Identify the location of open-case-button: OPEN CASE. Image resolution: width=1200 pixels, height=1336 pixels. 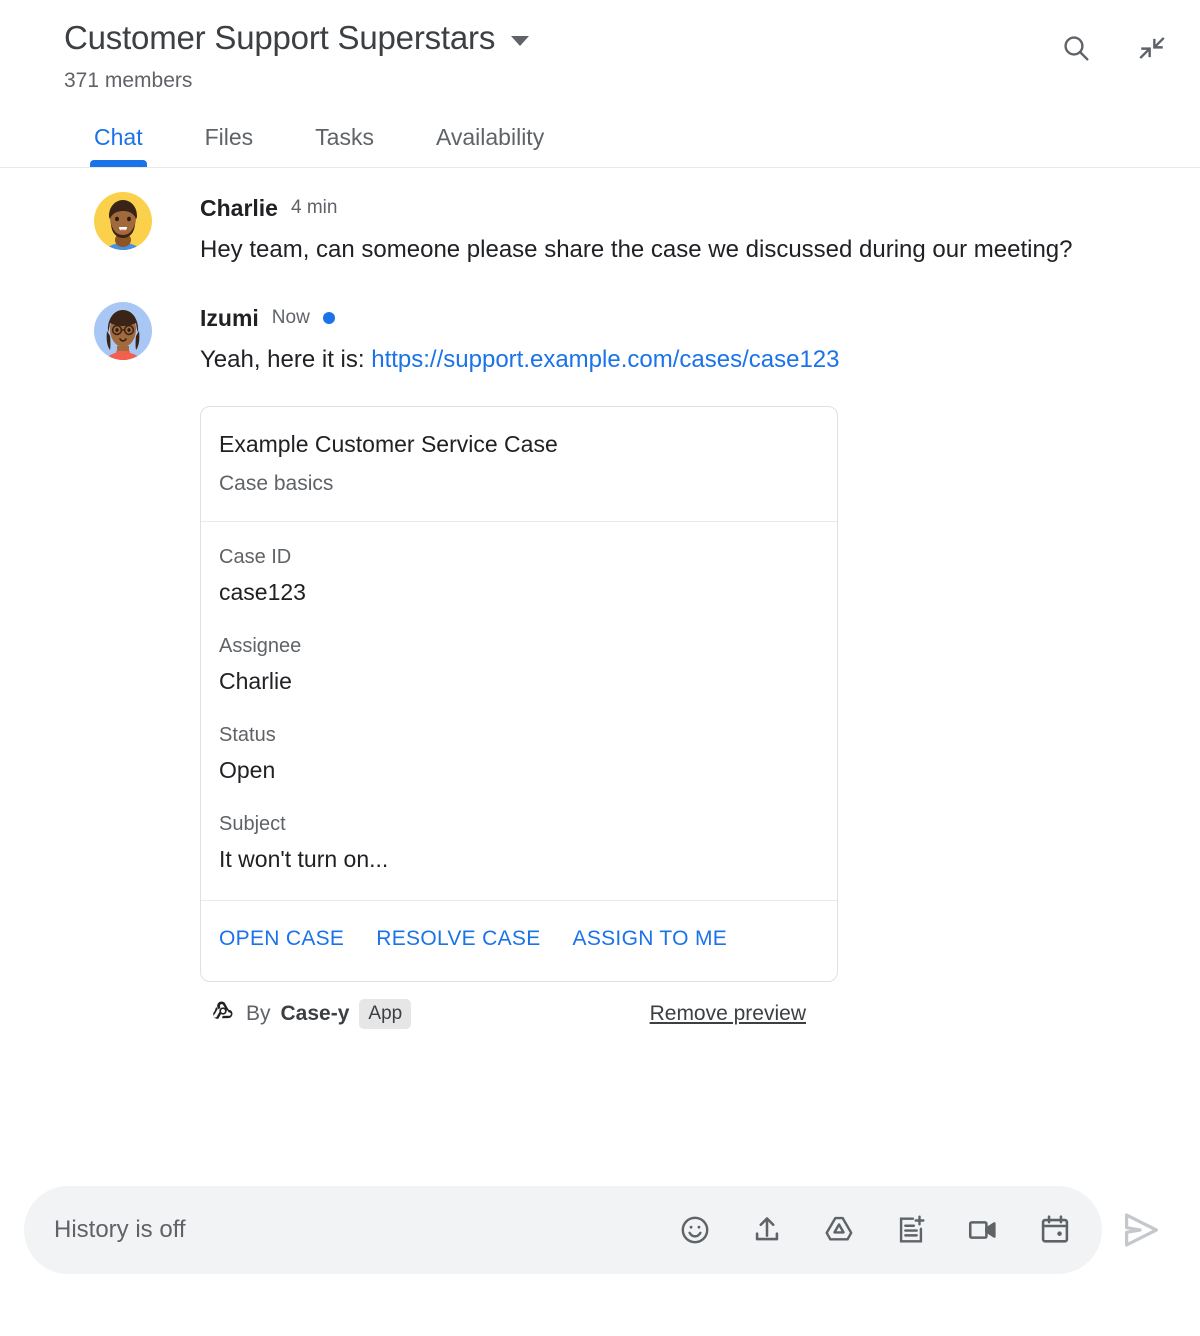
(281, 939).